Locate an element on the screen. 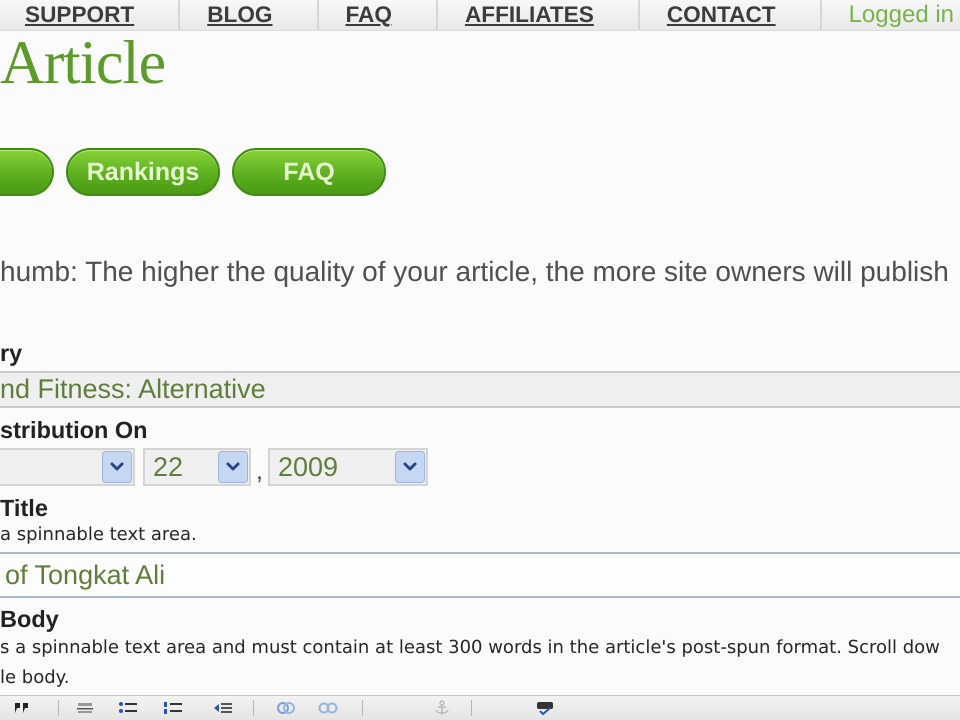 The height and width of the screenshot is (720, 960). page-title: Article is located at coordinates (83, 63).